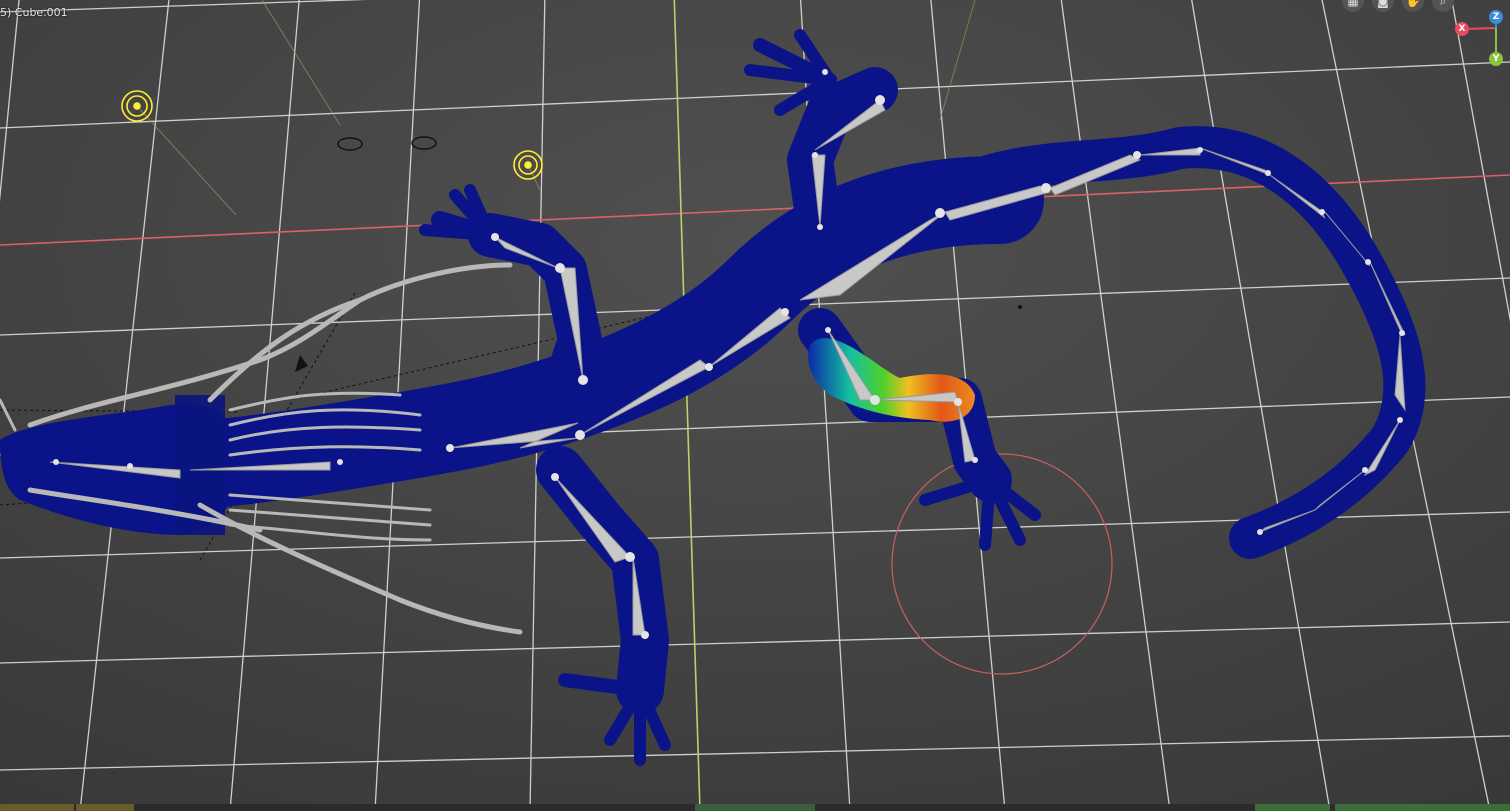  What do you see at coordinates (1413, 6) in the screenshot?
I see `hand-pan-icon: ✋` at bounding box center [1413, 6].